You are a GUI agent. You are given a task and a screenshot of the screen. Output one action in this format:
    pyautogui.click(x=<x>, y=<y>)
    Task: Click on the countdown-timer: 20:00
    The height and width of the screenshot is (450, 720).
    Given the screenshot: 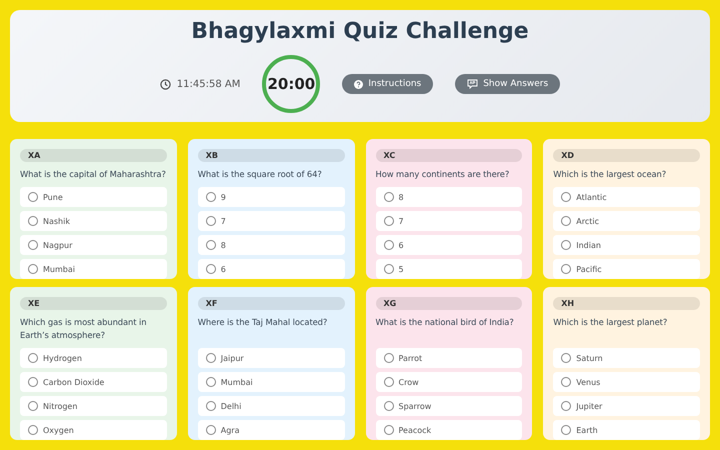 What is the action you would take?
    pyautogui.click(x=291, y=84)
    